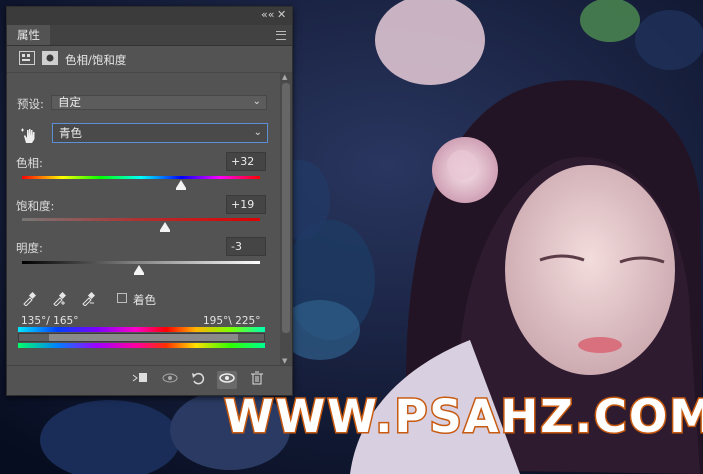  Describe the element at coordinates (29, 299) in the screenshot. I see `eyedropper-icon` at that location.